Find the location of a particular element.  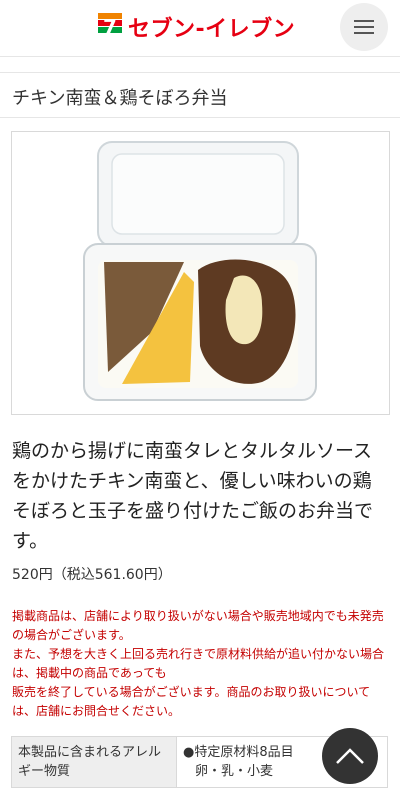

brand-logo: 7 セブン-イレブン is located at coordinates (196, 27).